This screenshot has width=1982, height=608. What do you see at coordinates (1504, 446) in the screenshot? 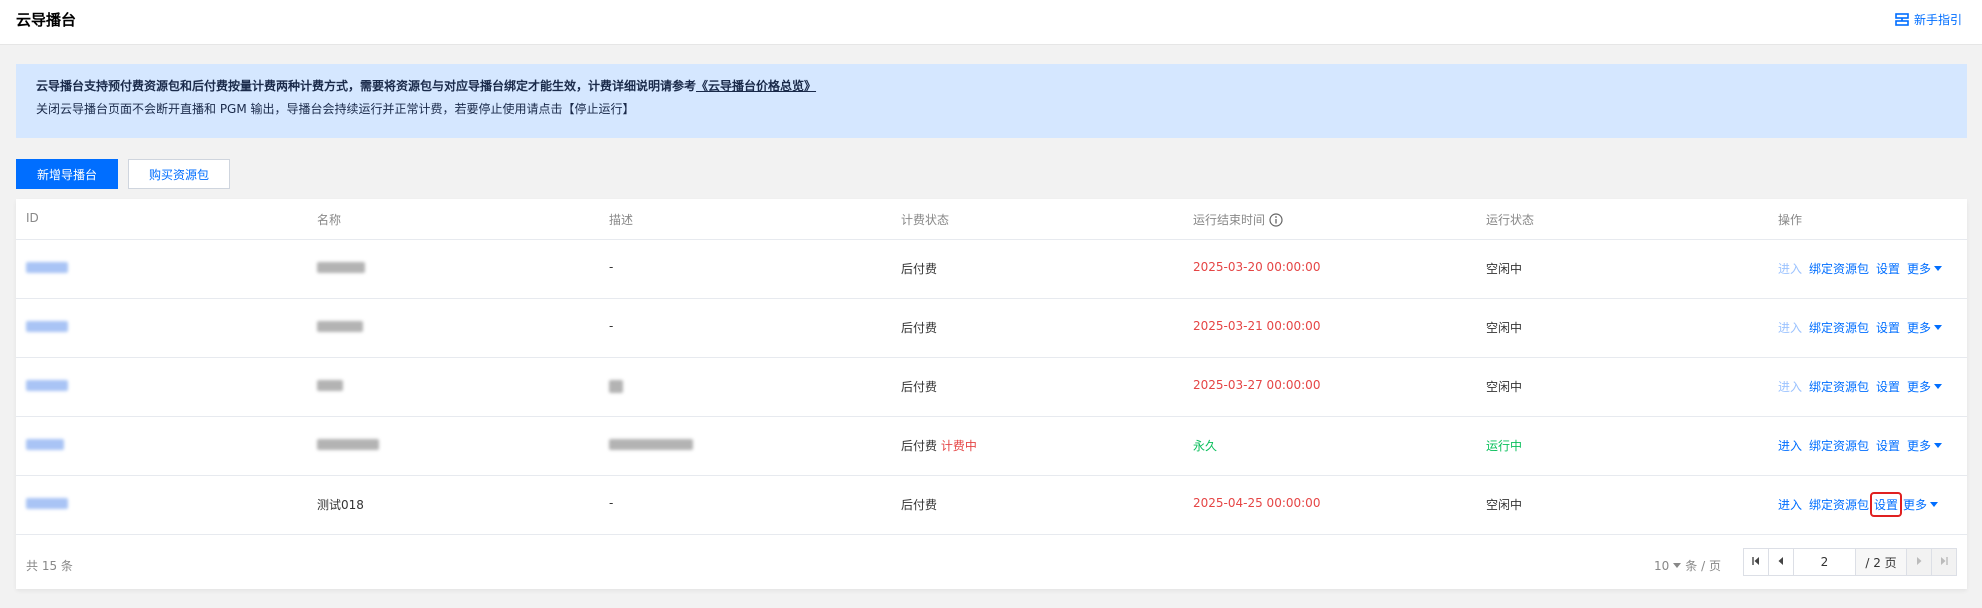
I see `row-run-status: 运行中` at bounding box center [1504, 446].